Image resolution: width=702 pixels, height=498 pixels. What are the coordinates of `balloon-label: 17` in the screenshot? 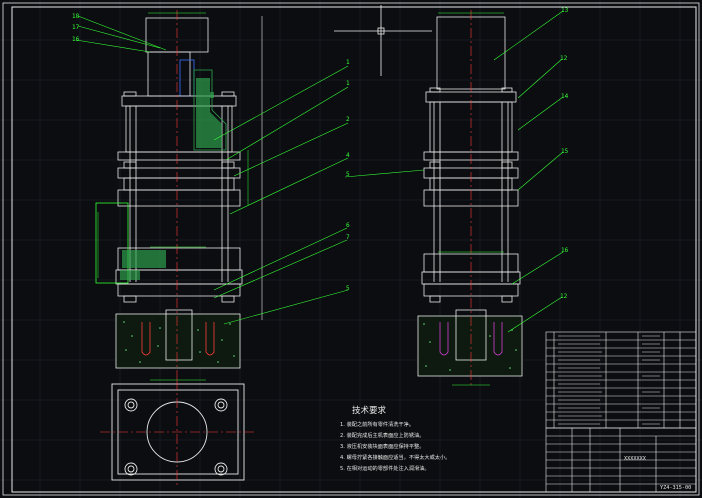 It's located at (76, 27).